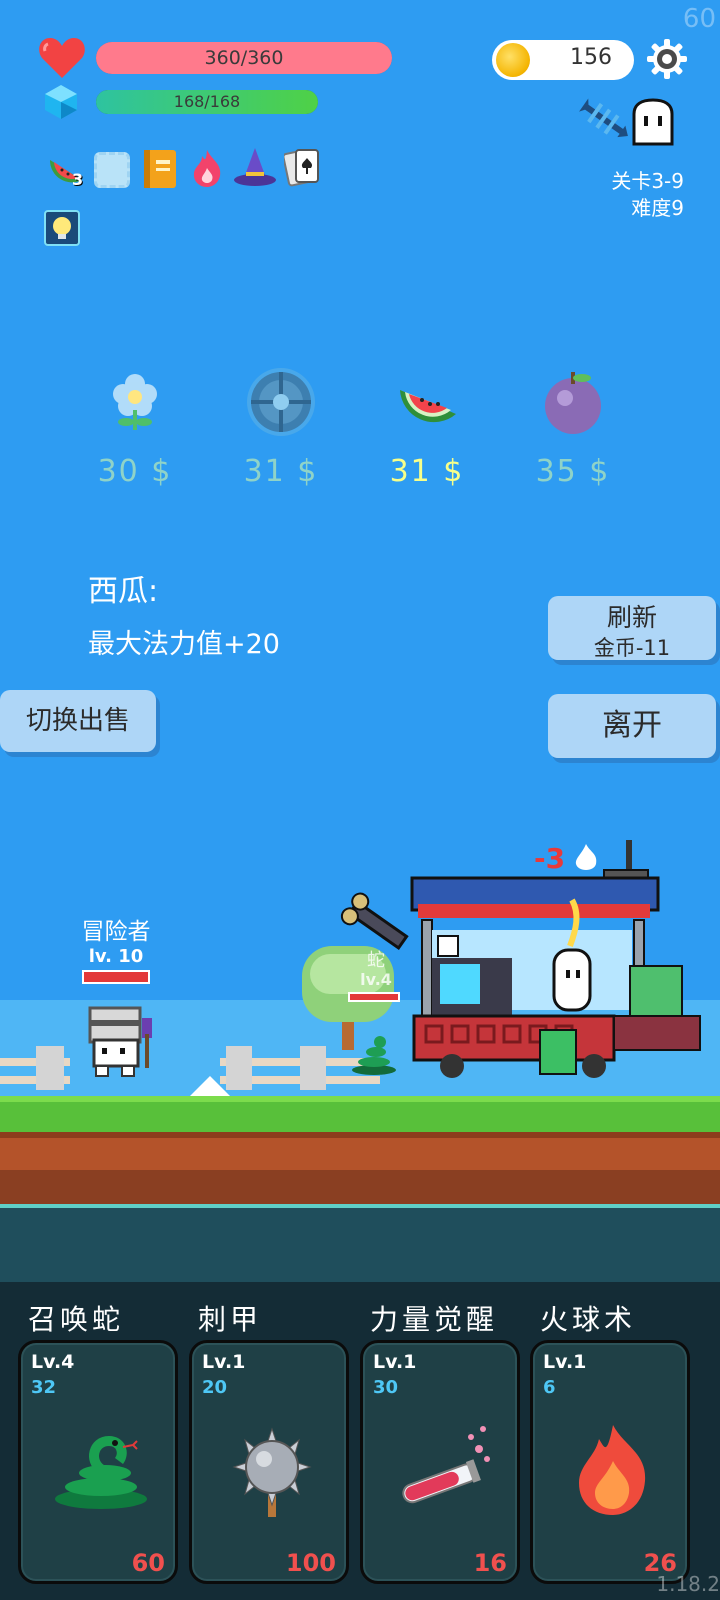 This screenshot has width=720, height=1600. I want to click on hero-hp-bar, so click(116, 977).